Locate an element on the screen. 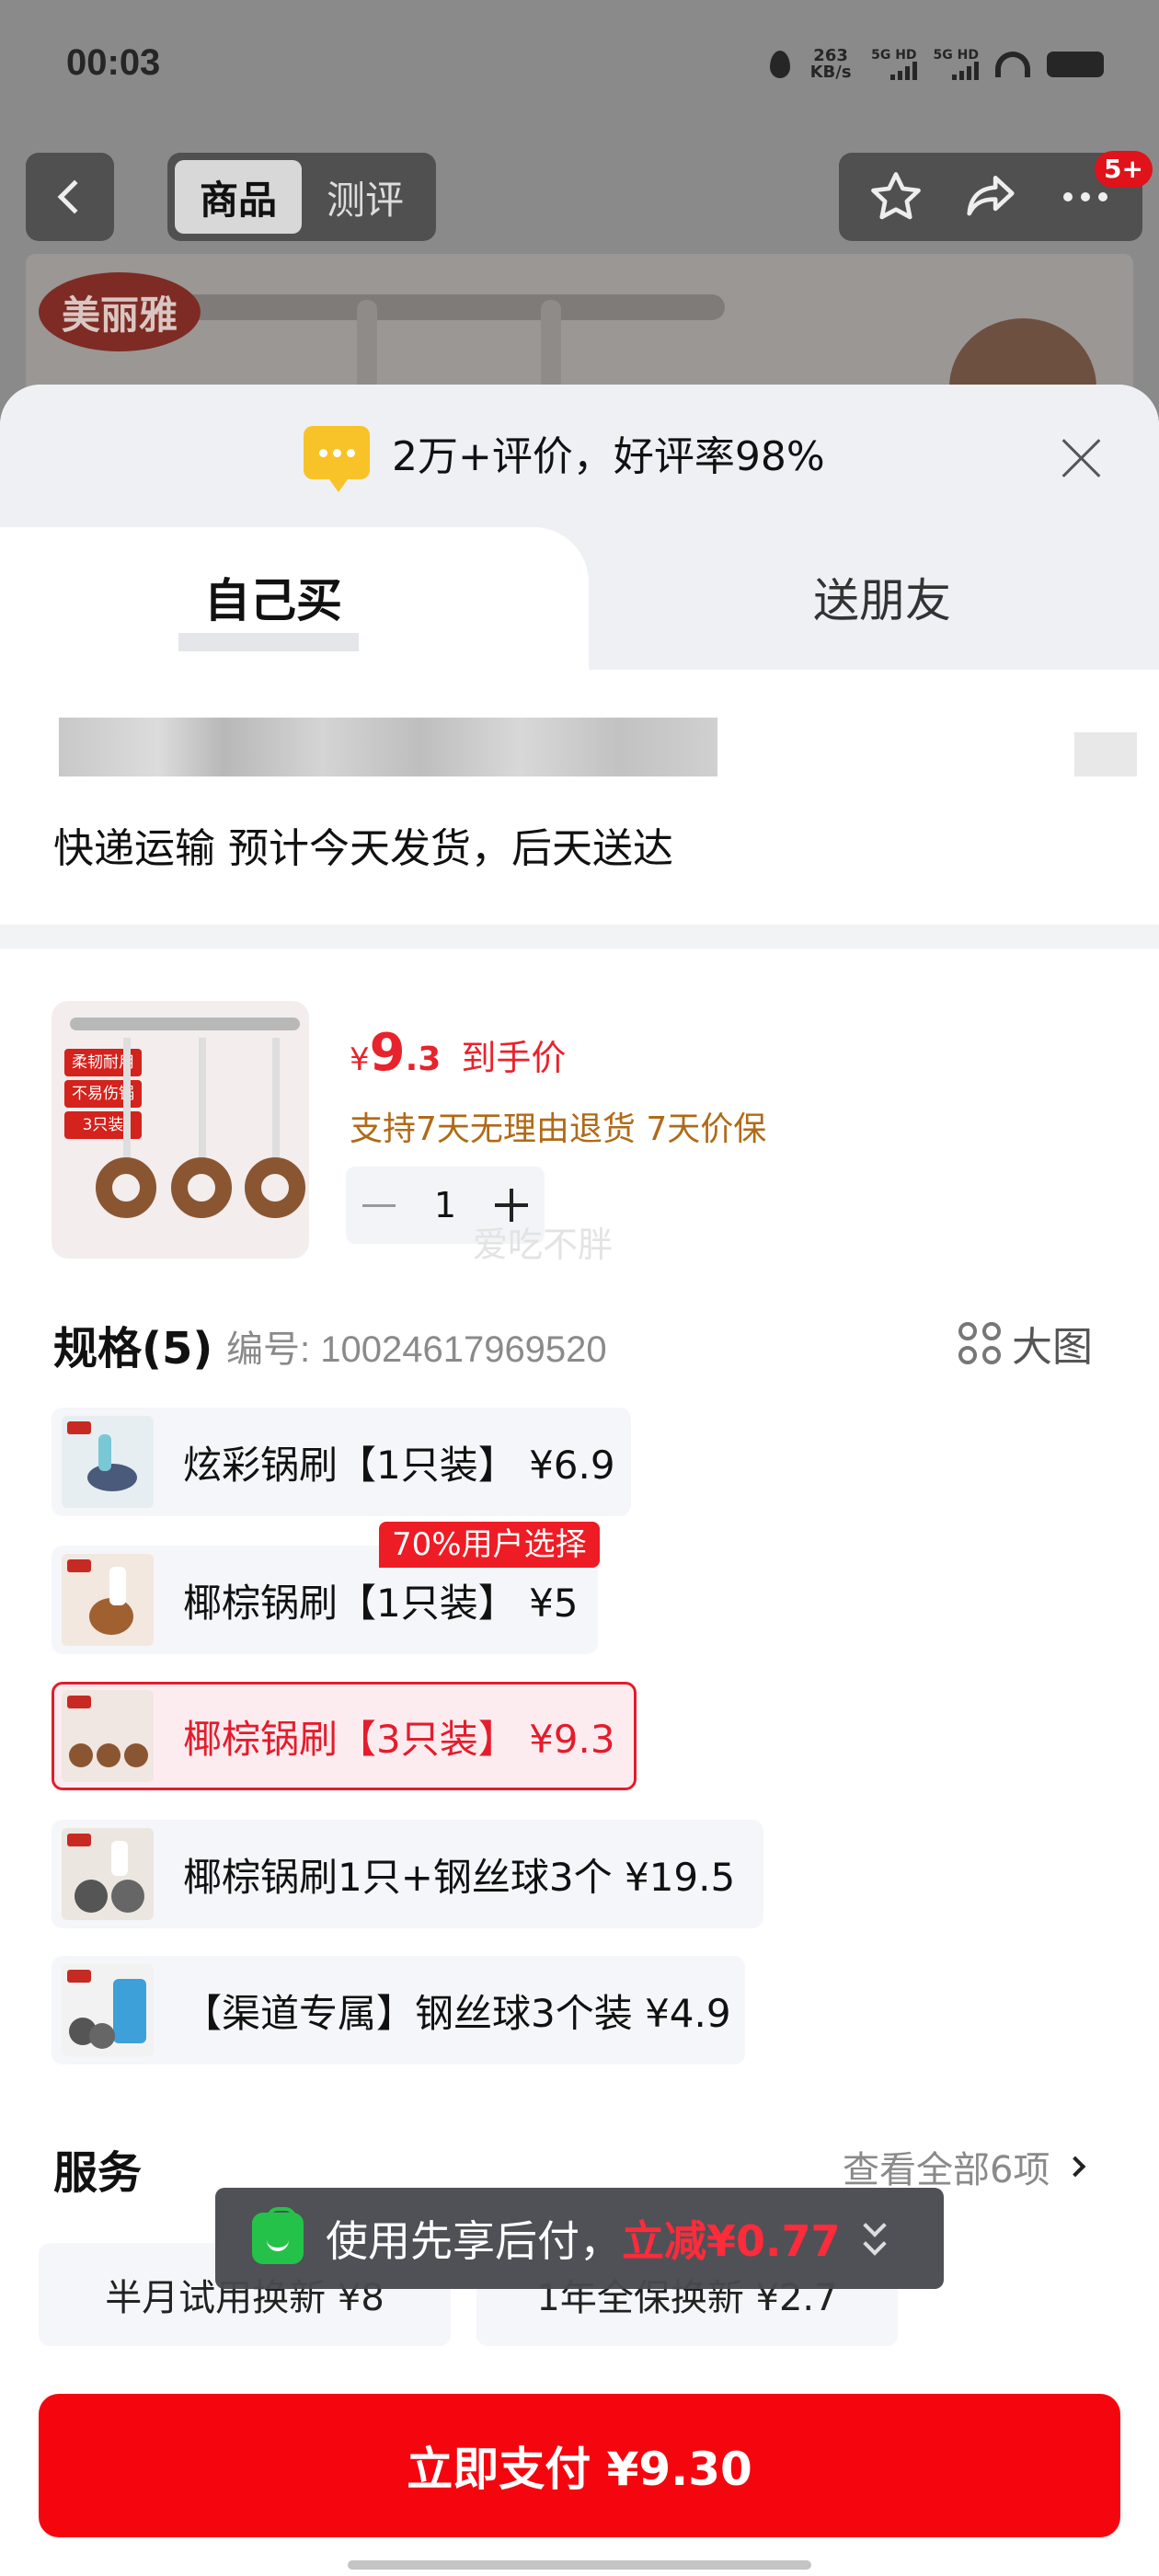 This screenshot has width=1159, height=2576. product-code: 编号: 10024617969520 is located at coordinates (416, 1349).